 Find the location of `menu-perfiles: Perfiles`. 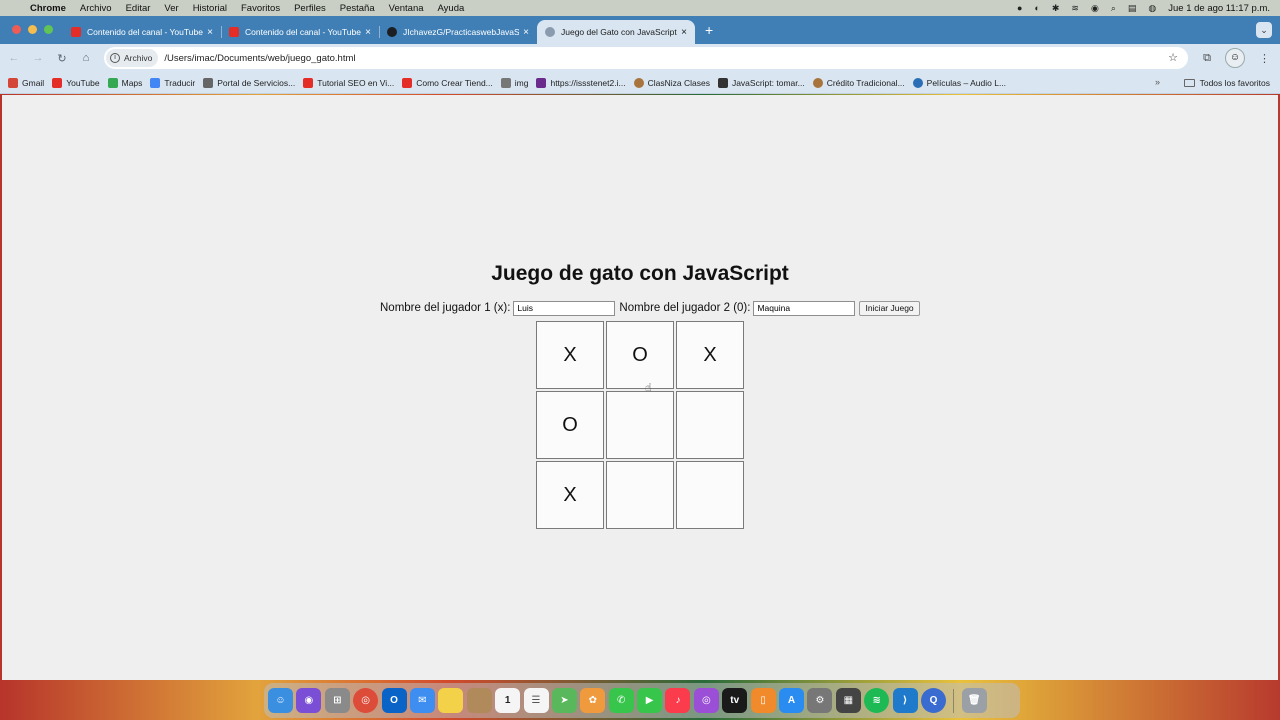

menu-perfiles: Perfiles is located at coordinates (310, 8).